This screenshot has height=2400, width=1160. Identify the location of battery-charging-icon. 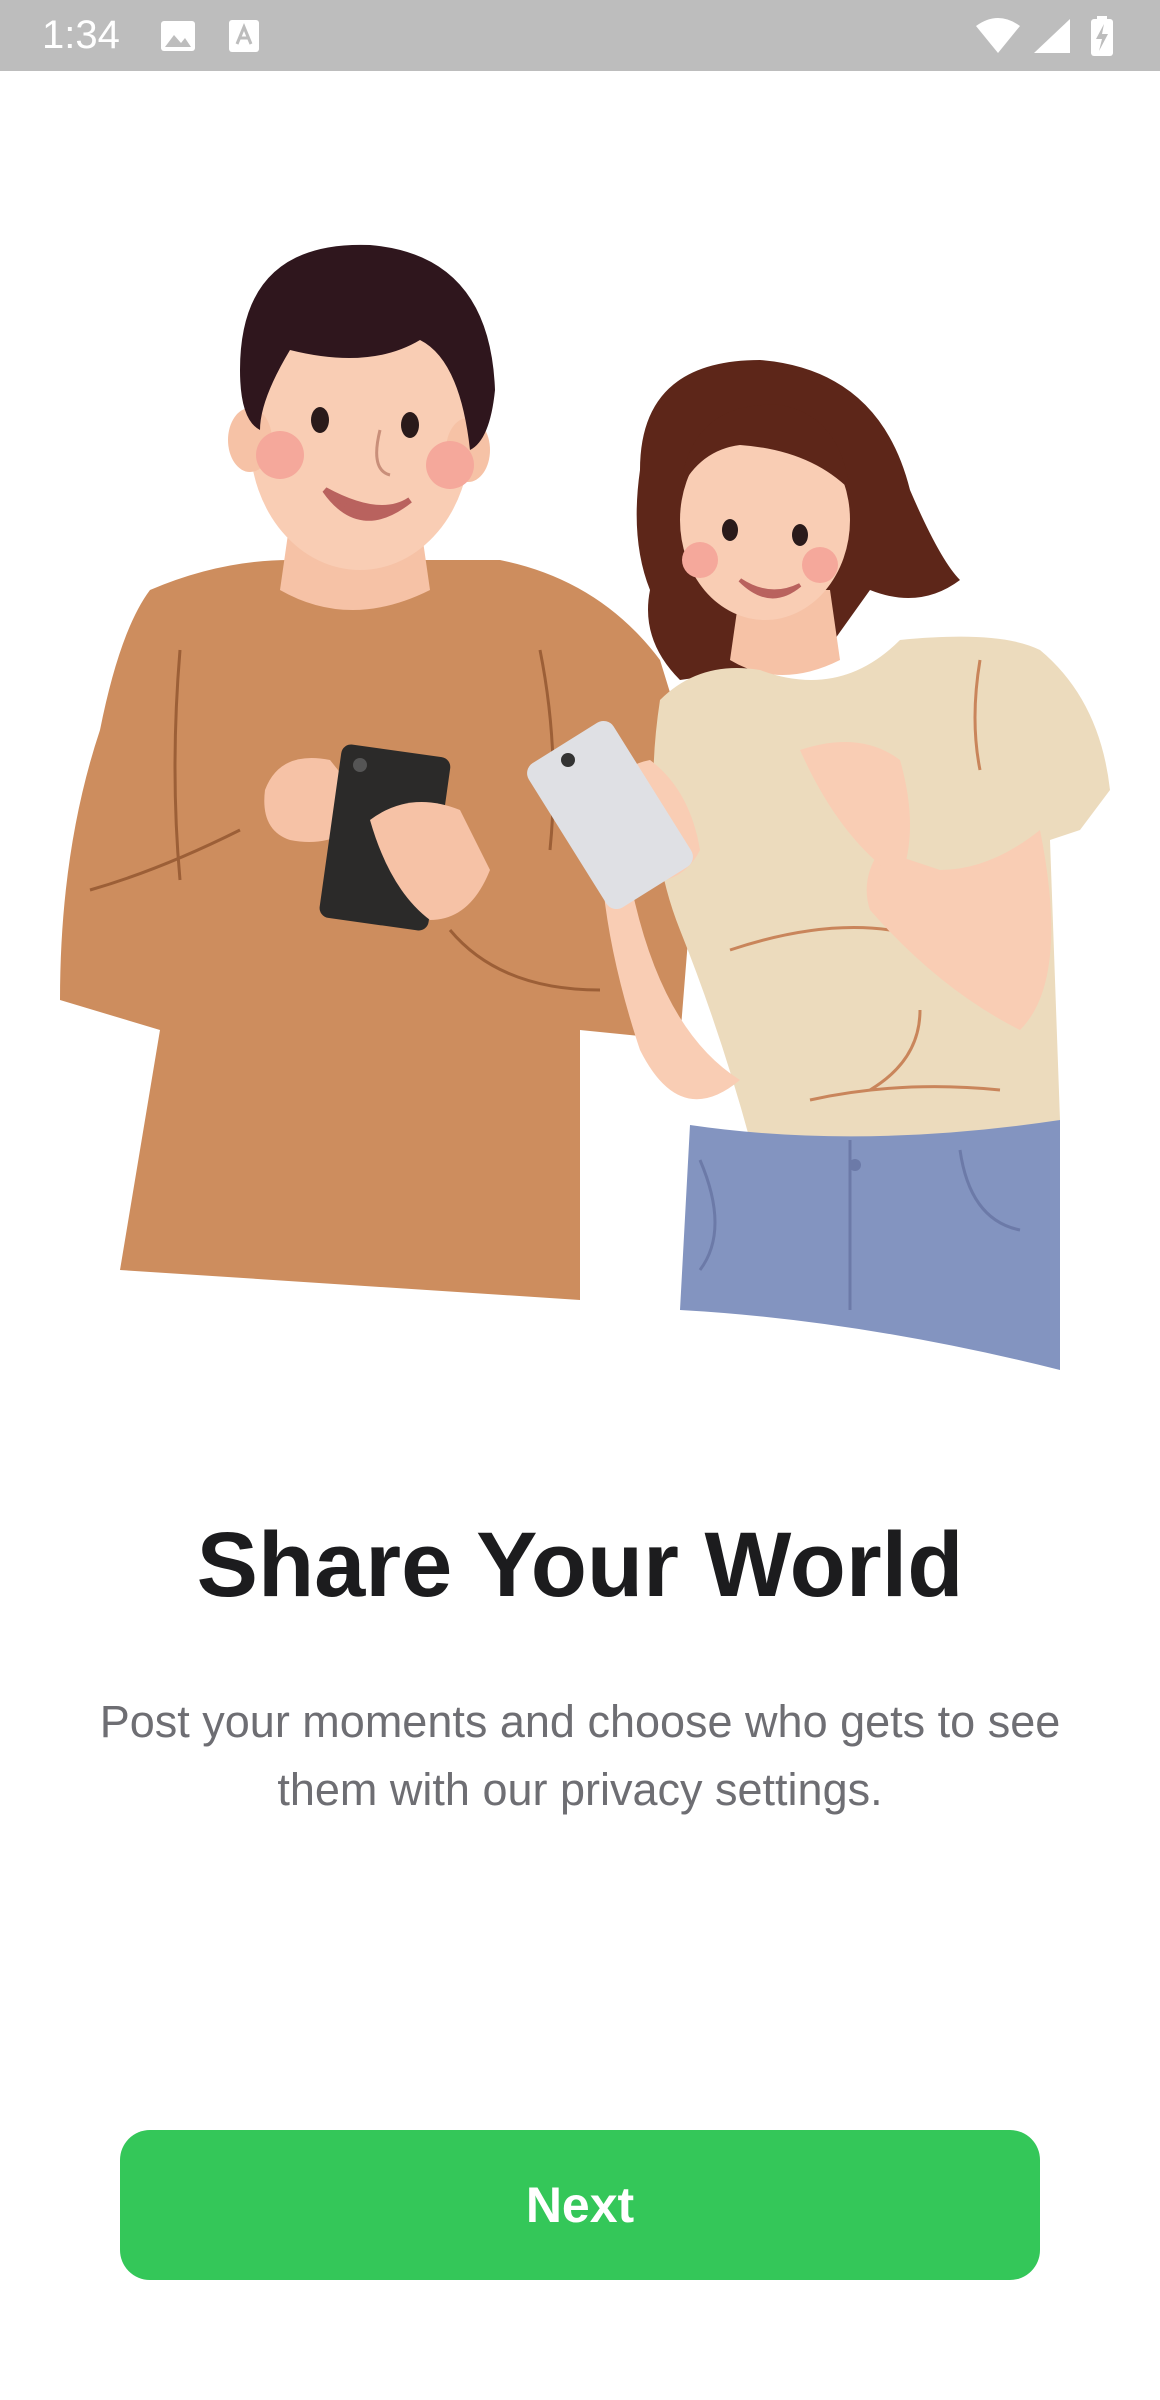
(1102, 35).